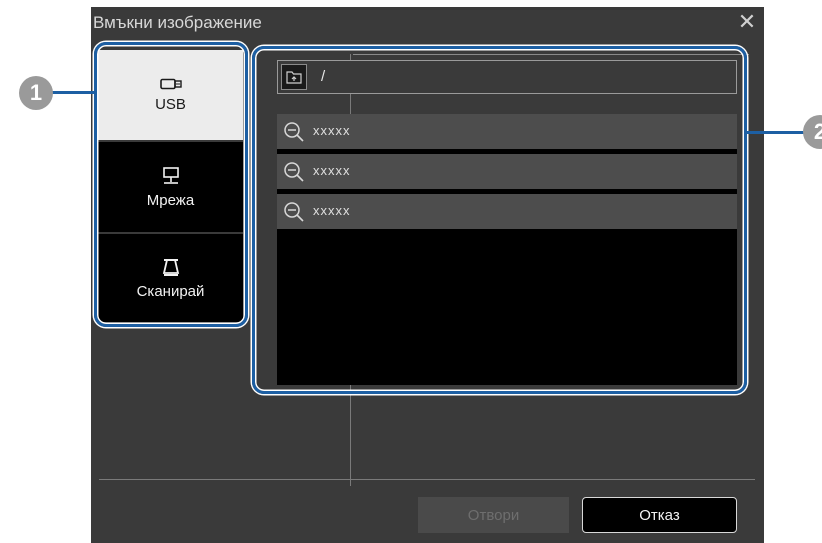  What do you see at coordinates (659, 515) in the screenshot?
I see `cancel-button: Отказ` at bounding box center [659, 515].